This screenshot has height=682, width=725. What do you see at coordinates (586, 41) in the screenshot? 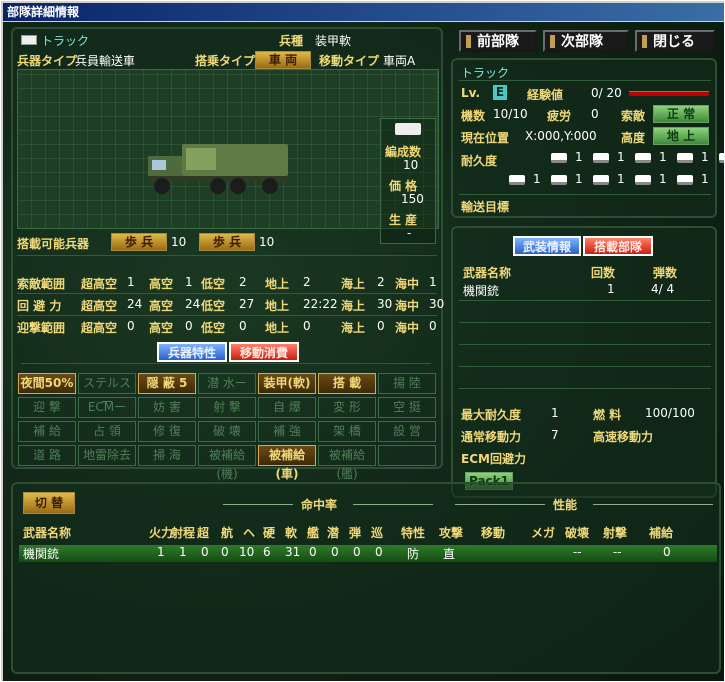
I see `next-unit-button: 次部隊` at bounding box center [586, 41].